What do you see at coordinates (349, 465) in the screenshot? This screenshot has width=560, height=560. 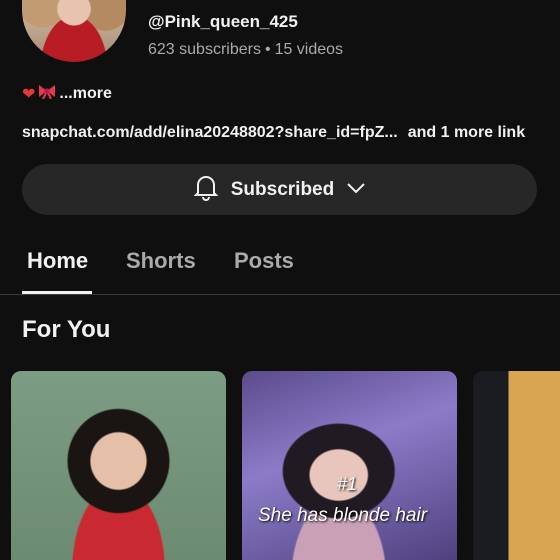 I see `video-thumbnail: #1 She has blonde hair` at bounding box center [349, 465].